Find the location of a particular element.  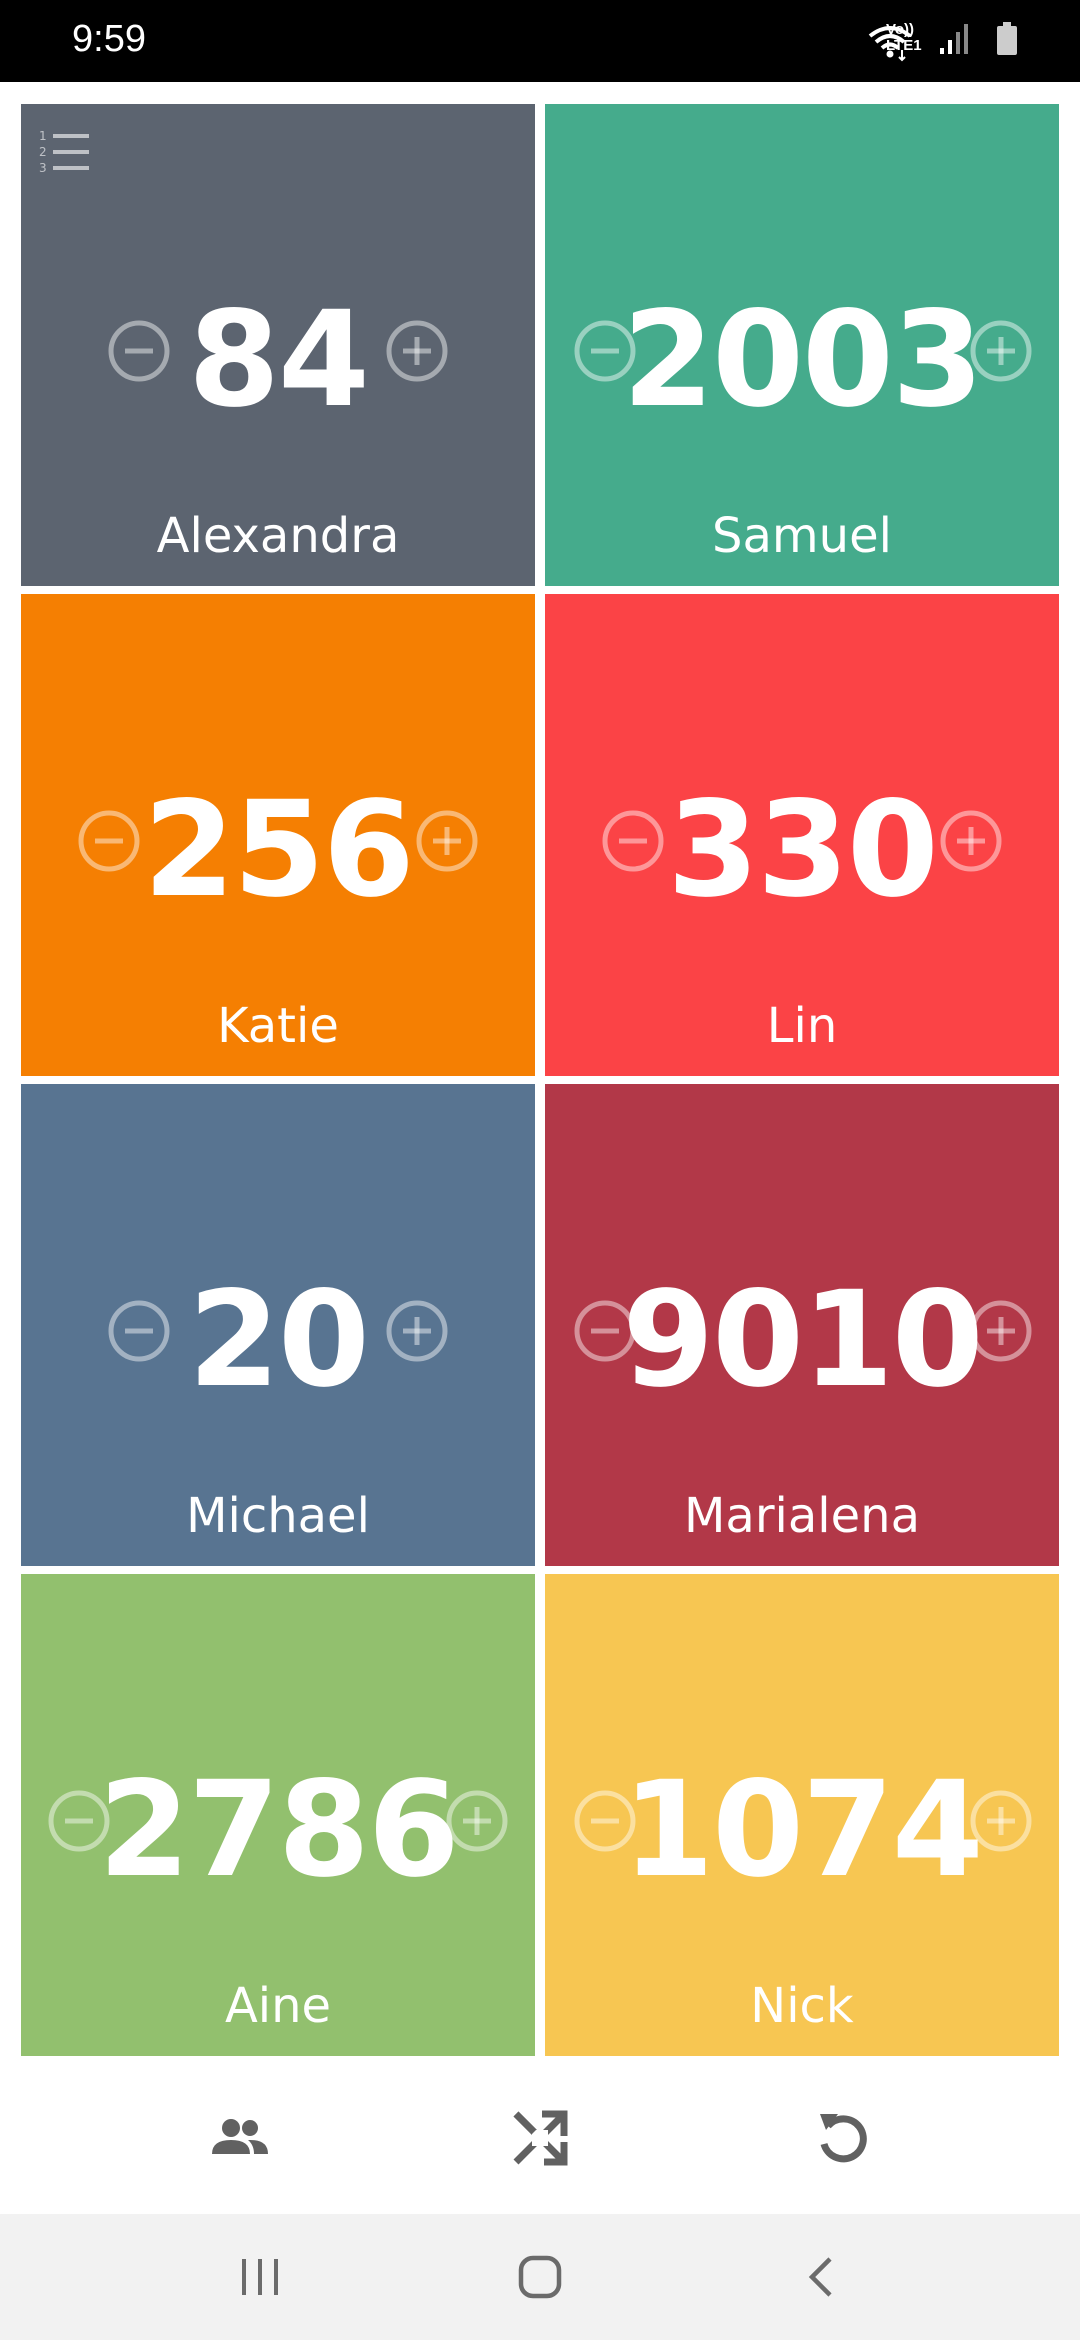

shuffle-icon is located at coordinates (540, 2138).